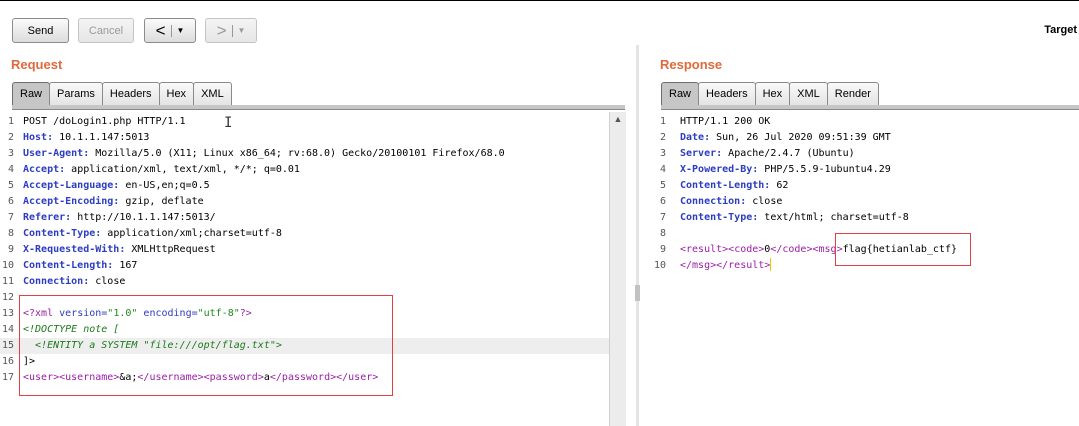 This screenshot has height=426, width=1079. What do you see at coordinates (800, 137) in the screenshot?
I see `code-token: Sun, 26 Jul 2020 09:51:39 GMT` at bounding box center [800, 137].